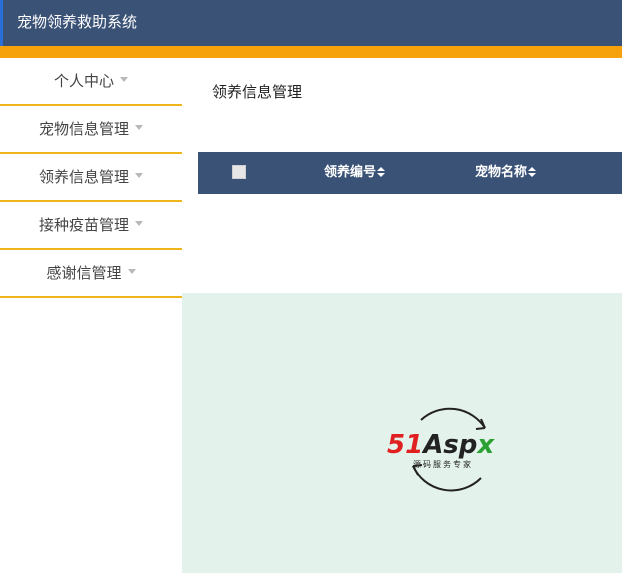 The image size is (622, 573). I want to click on column-header-label: 领养编号, so click(350, 172).